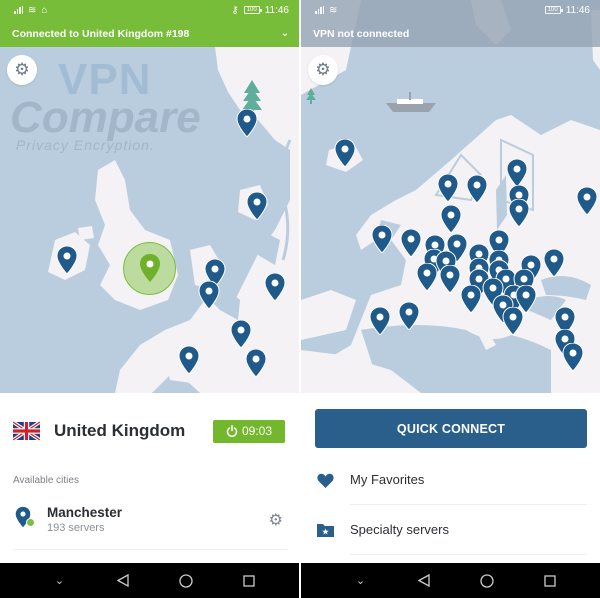  I want to click on heart-icon, so click(325, 480).